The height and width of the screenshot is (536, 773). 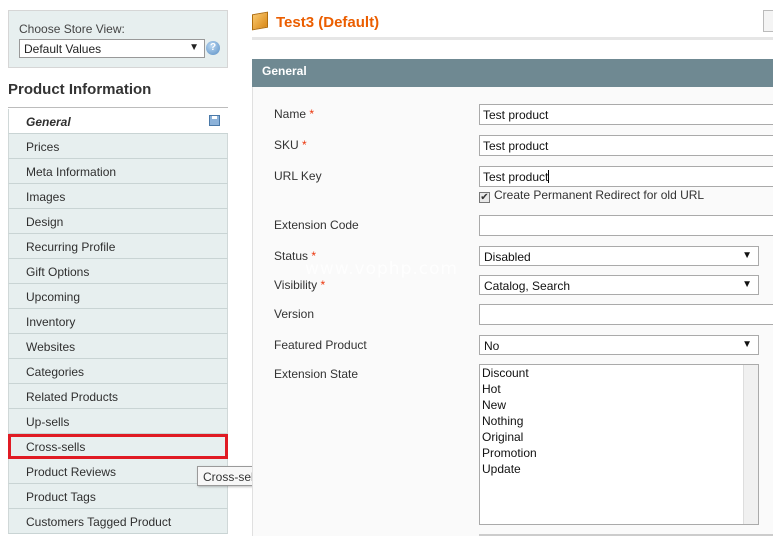 I want to click on tab-customers-tagged-product: Customers Tagged Product, so click(x=118, y=521).